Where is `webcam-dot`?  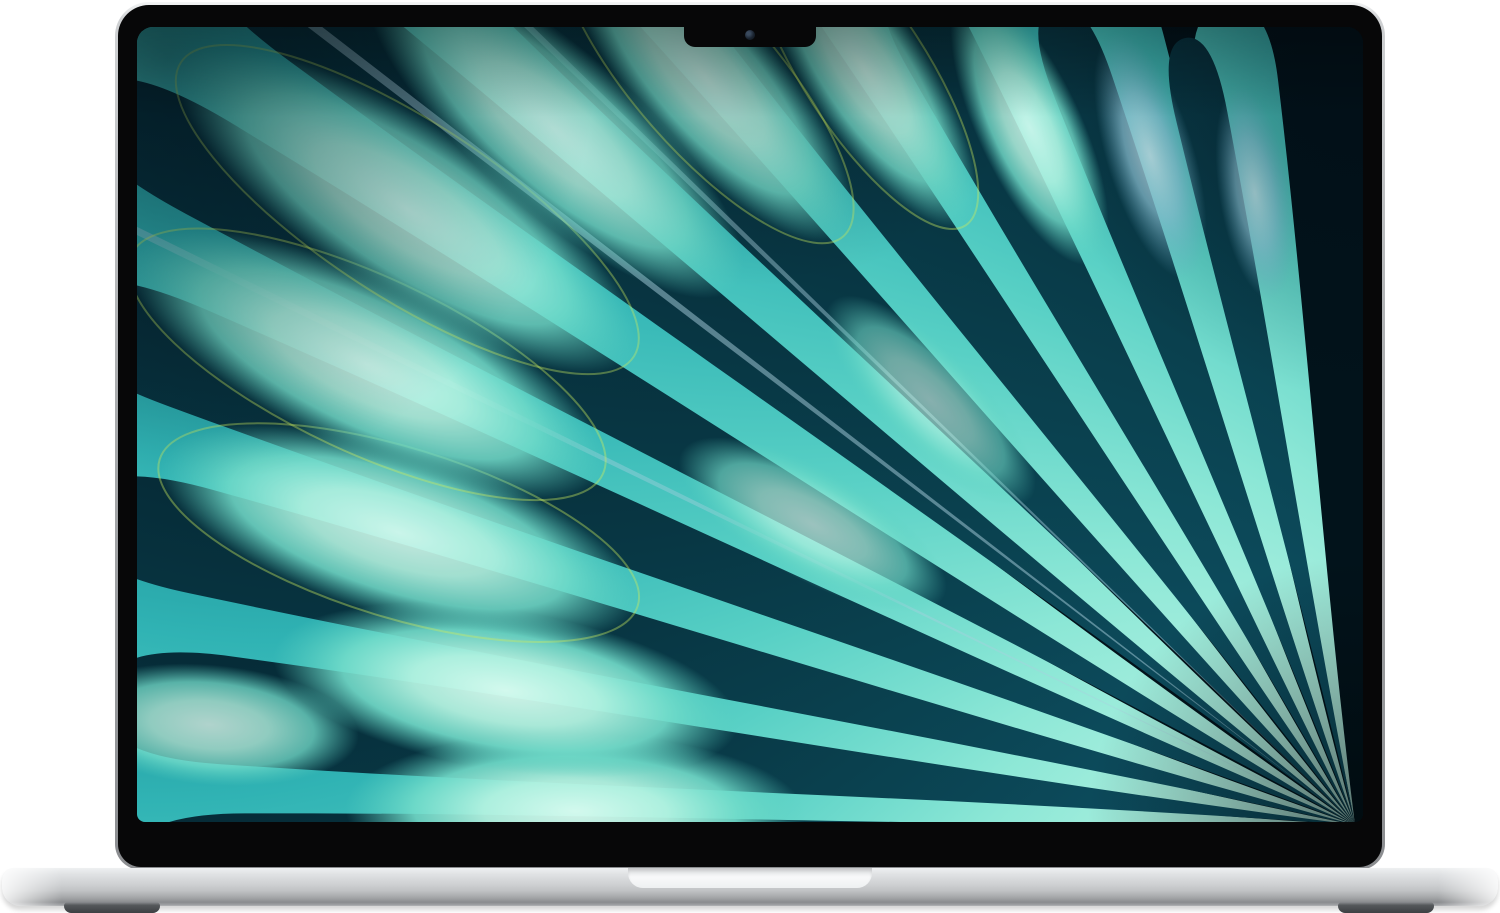 webcam-dot is located at coordinates (750, 35).